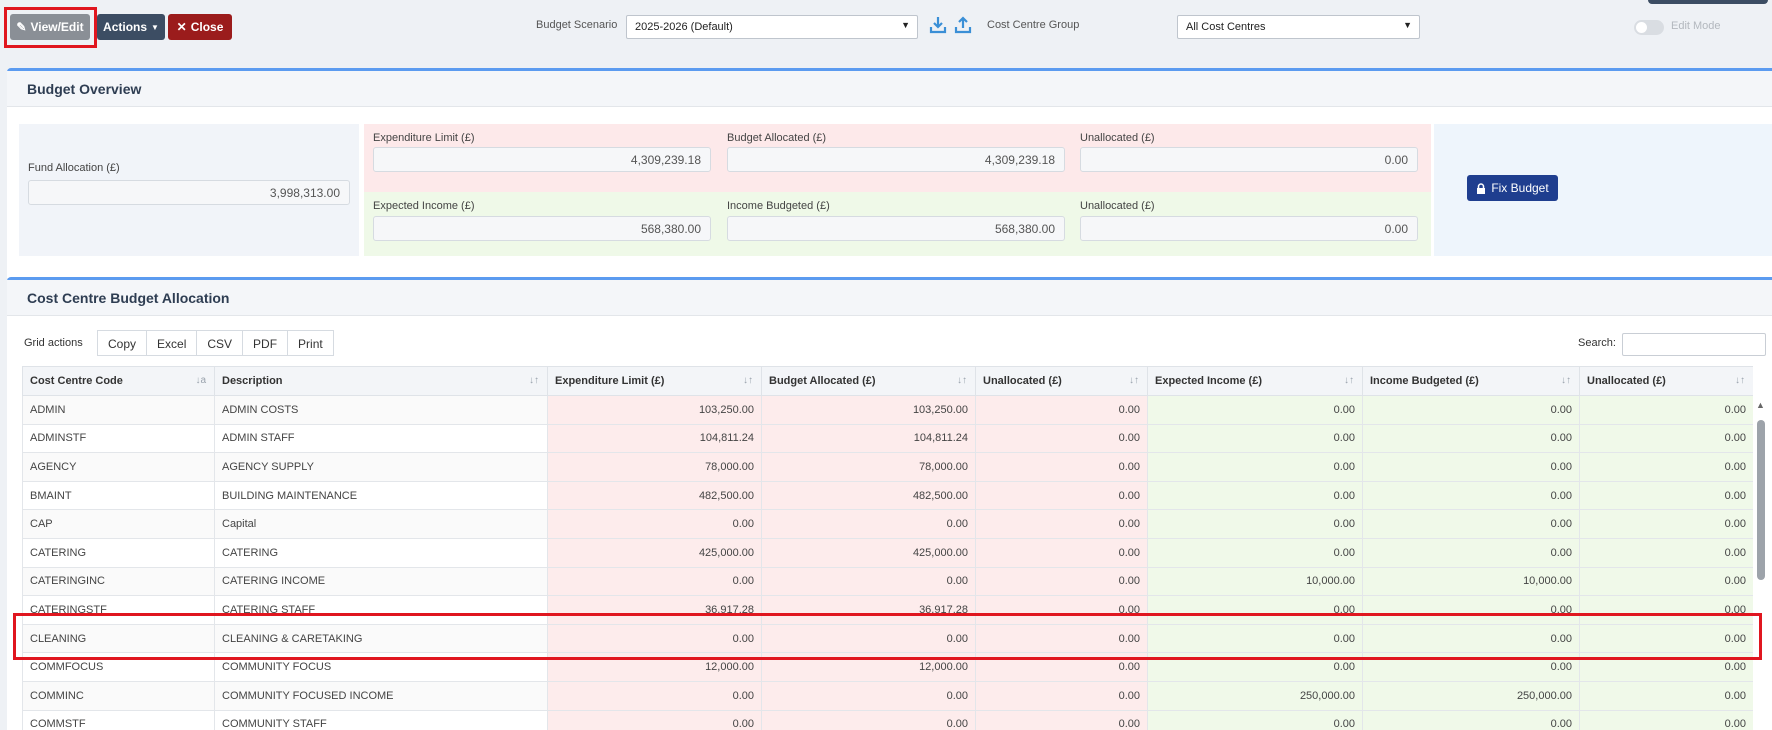  I want to click on col-header-budget-allocated: Budget Allocated (£) ↓↑, so click(868, 381).